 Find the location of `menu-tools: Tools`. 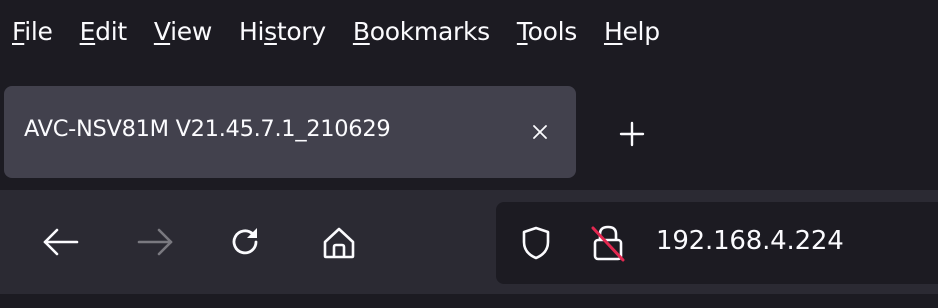

menu-tools: Tools is located at coordinates (547, 31).